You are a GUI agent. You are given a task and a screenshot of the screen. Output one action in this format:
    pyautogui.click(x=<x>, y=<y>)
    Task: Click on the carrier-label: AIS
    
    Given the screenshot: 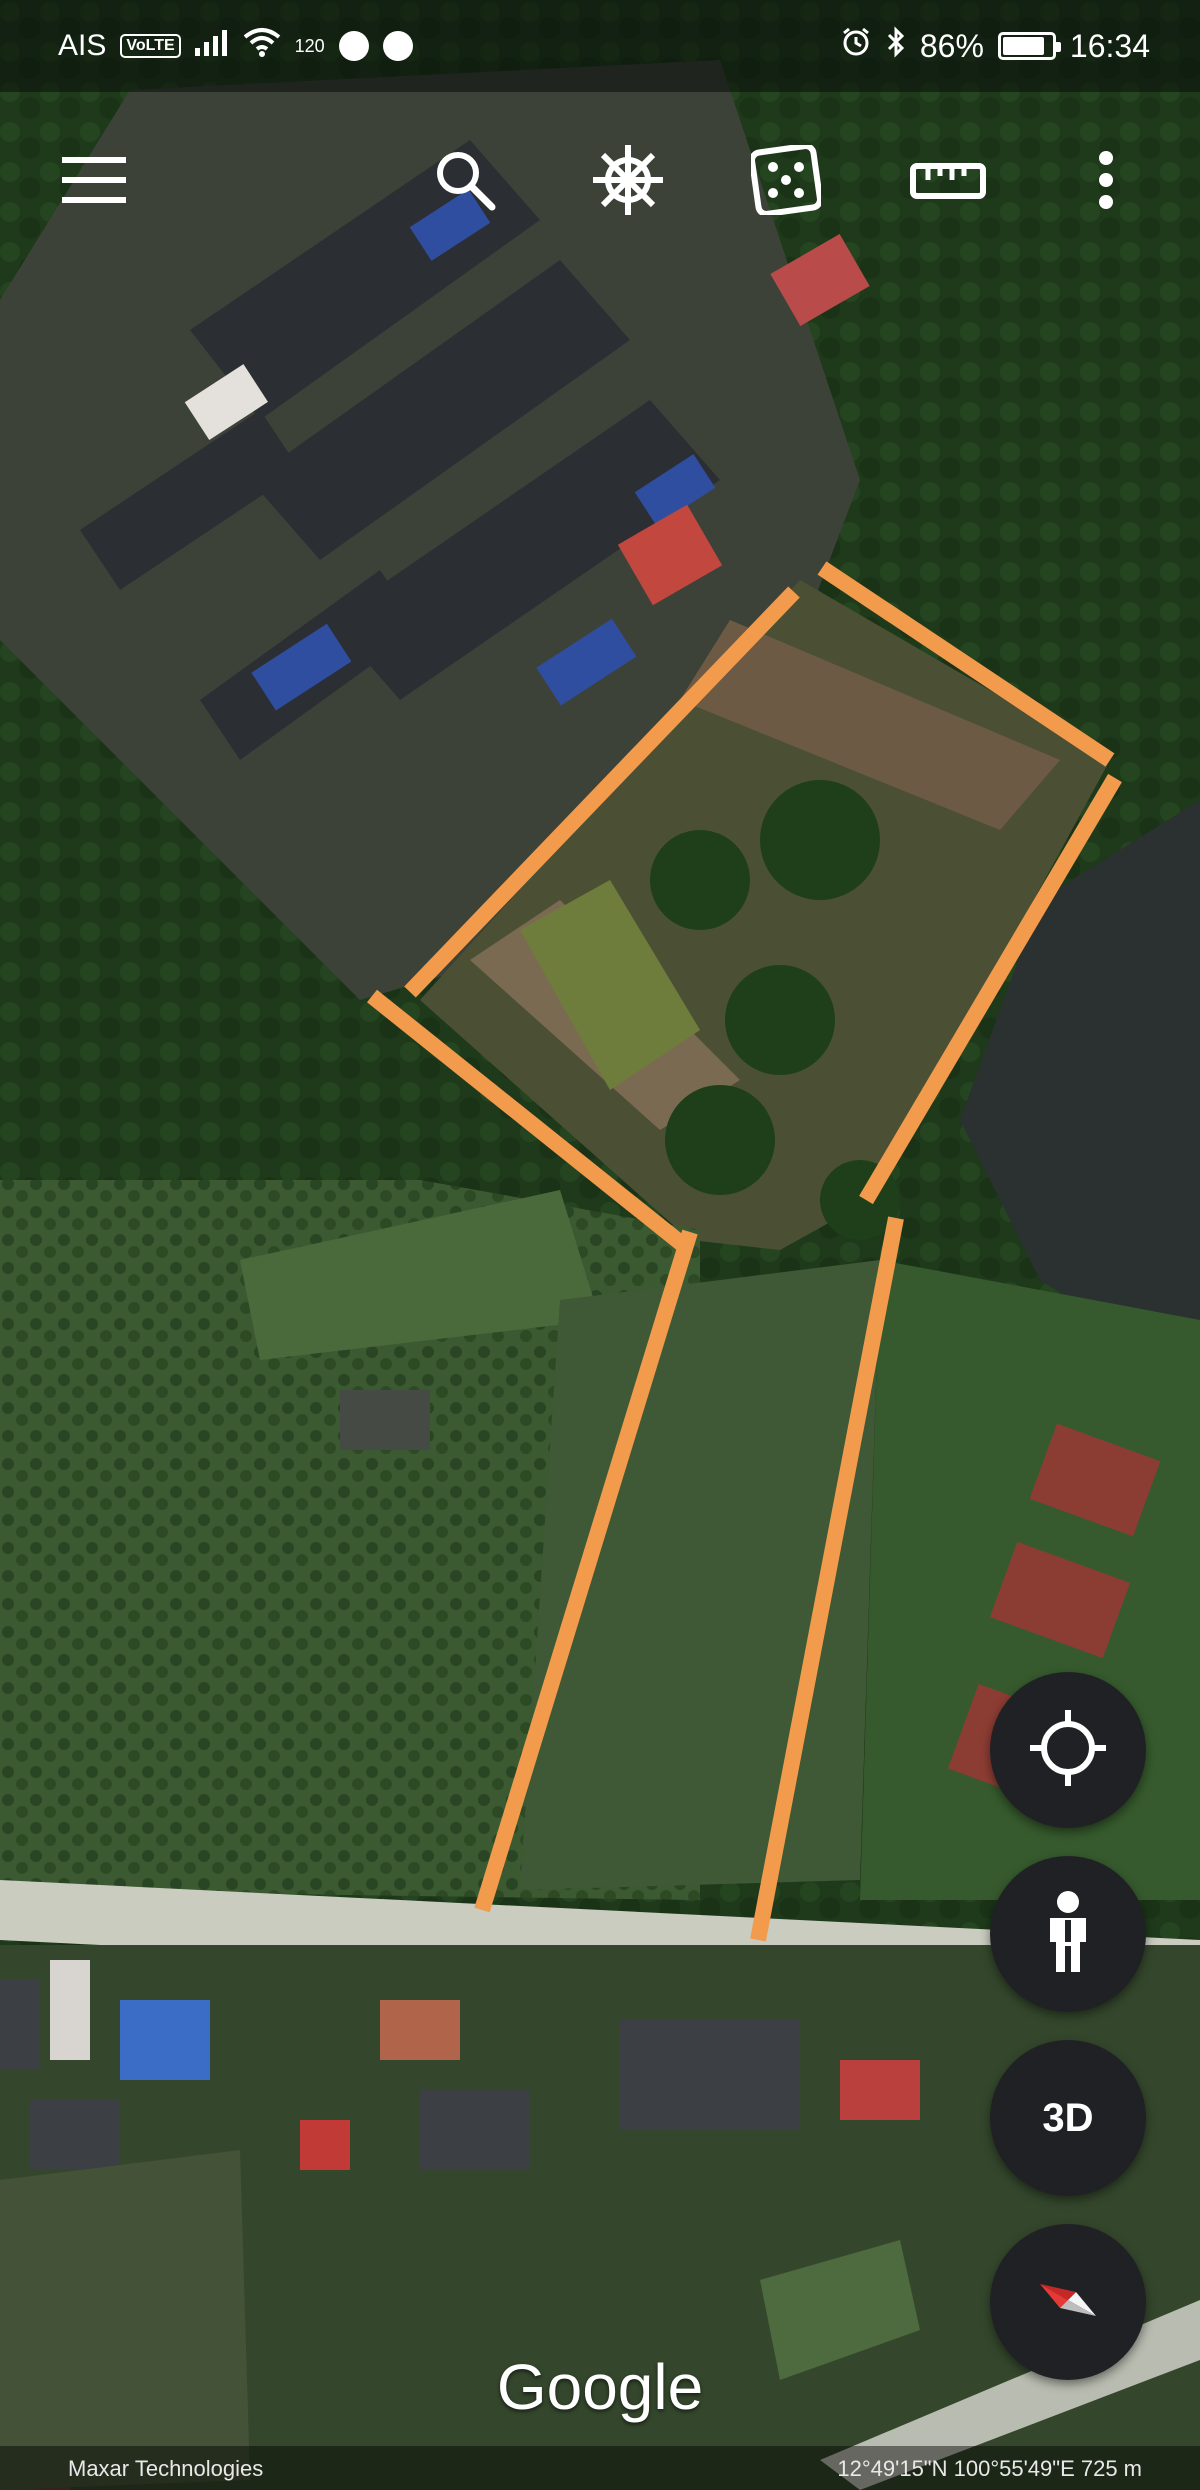 What is the action you would take?
    pyautogui.click(x=82, y=45)
    